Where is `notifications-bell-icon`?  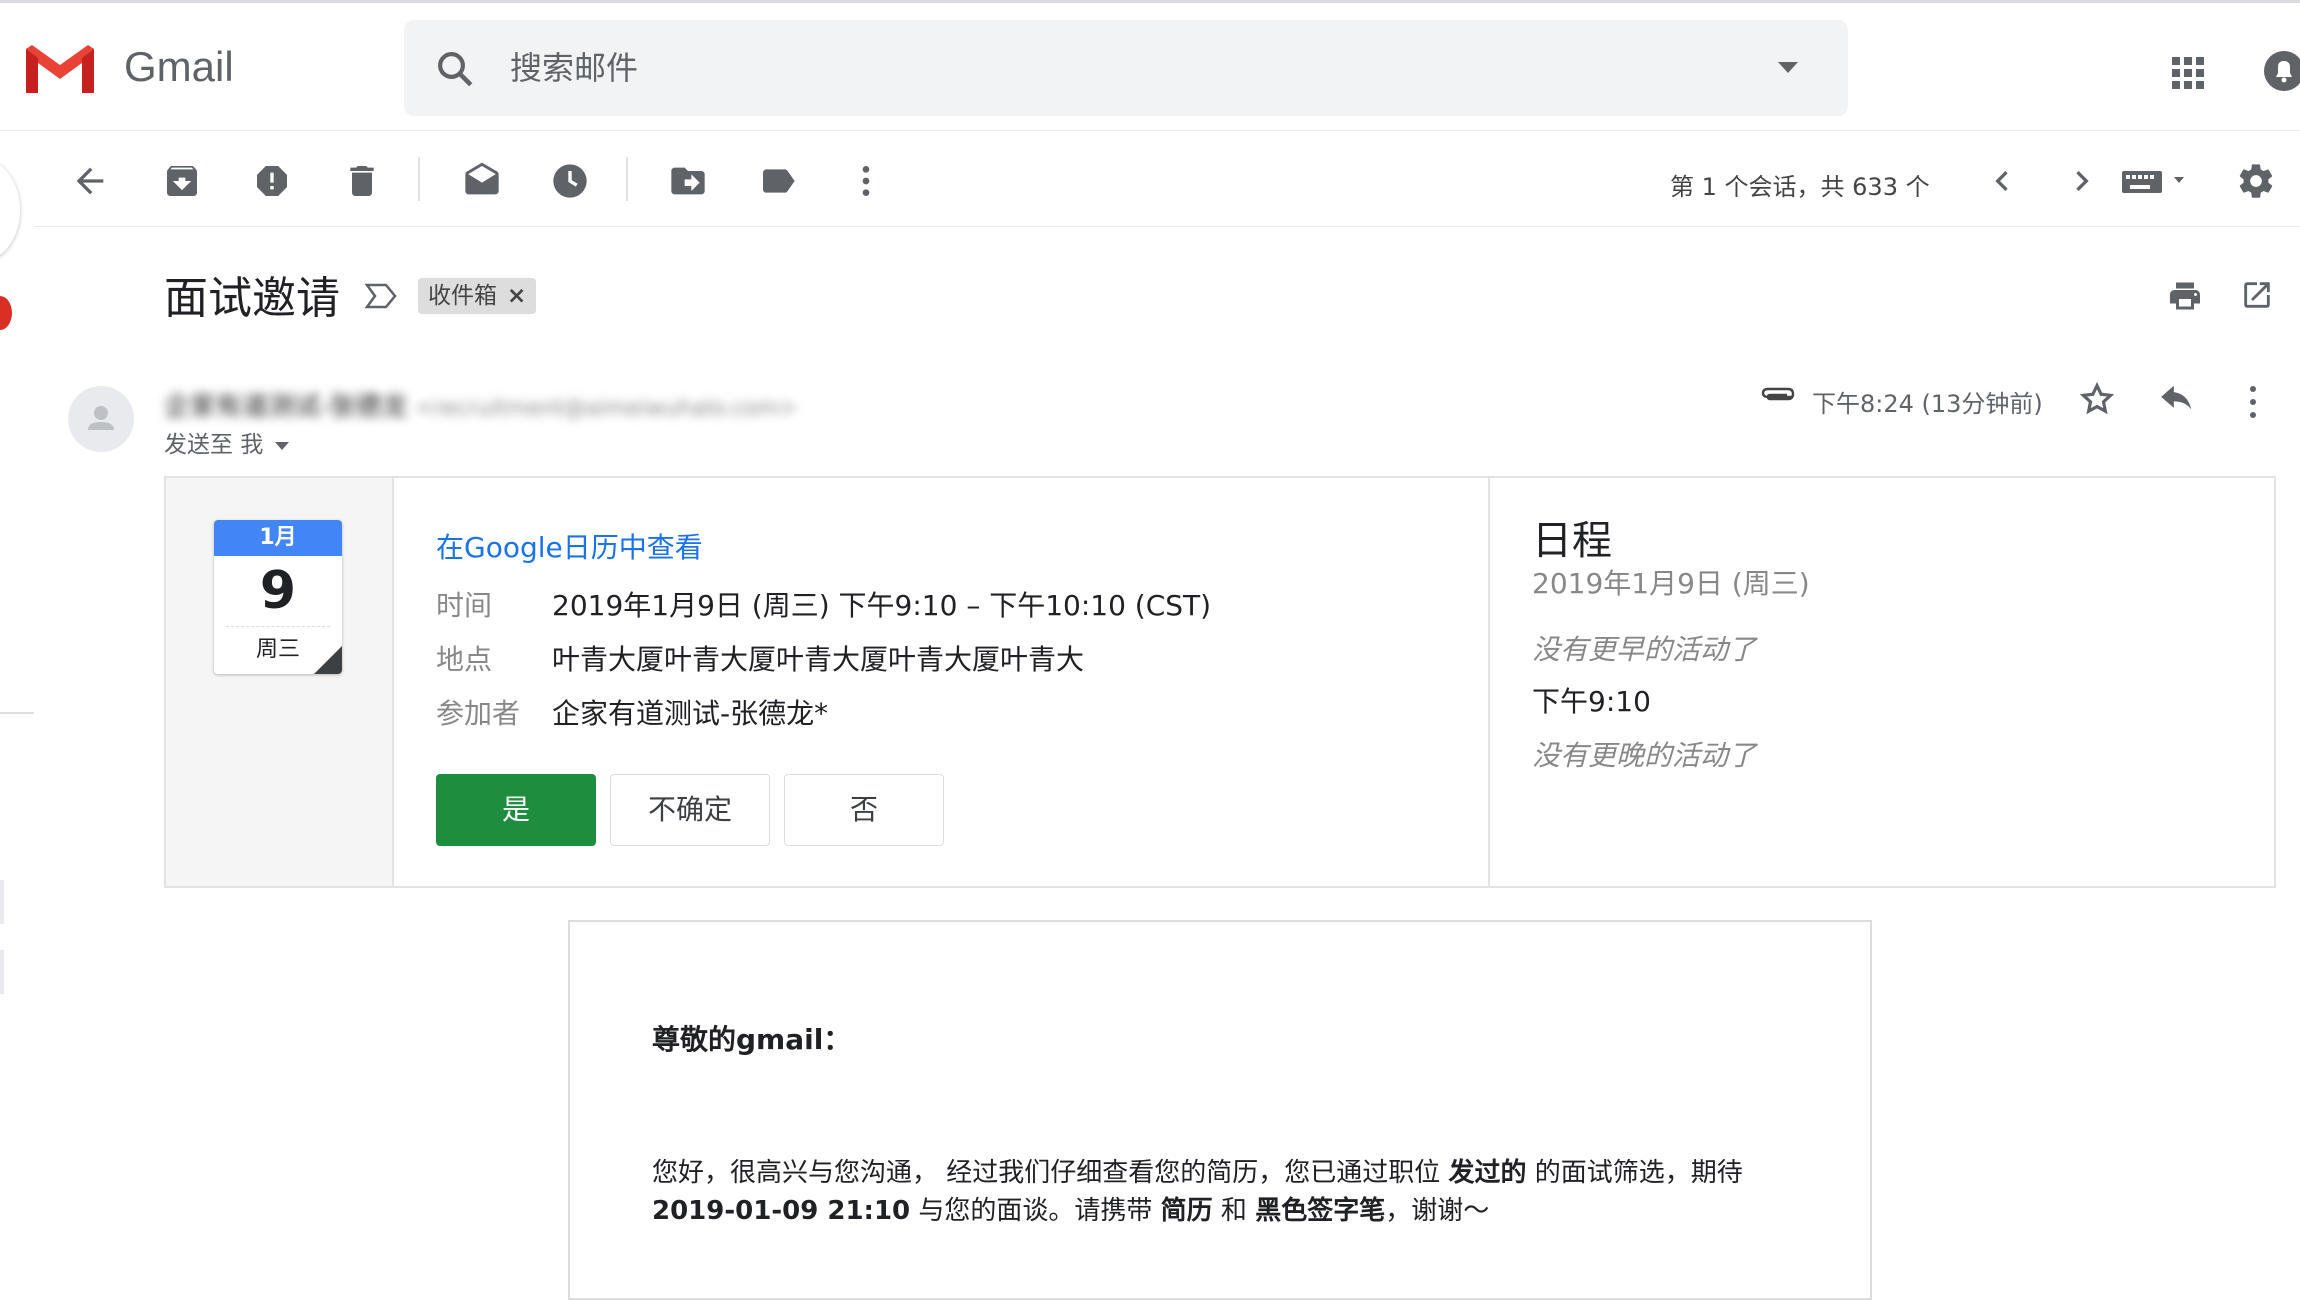
notifications-bell-icon is located at coordinates (2282, 71).